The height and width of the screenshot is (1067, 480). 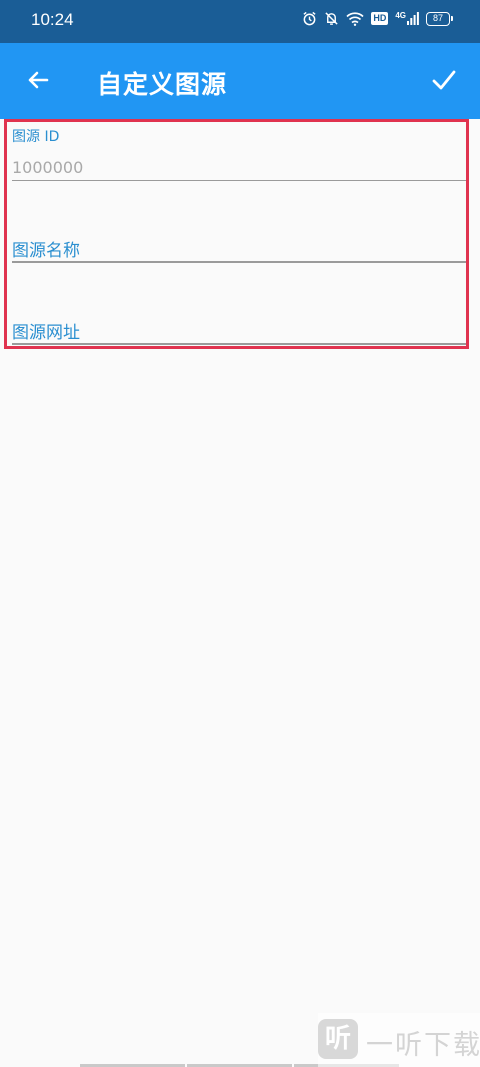 I want to click on hd-icon: HD, so click(x=380, y=18).